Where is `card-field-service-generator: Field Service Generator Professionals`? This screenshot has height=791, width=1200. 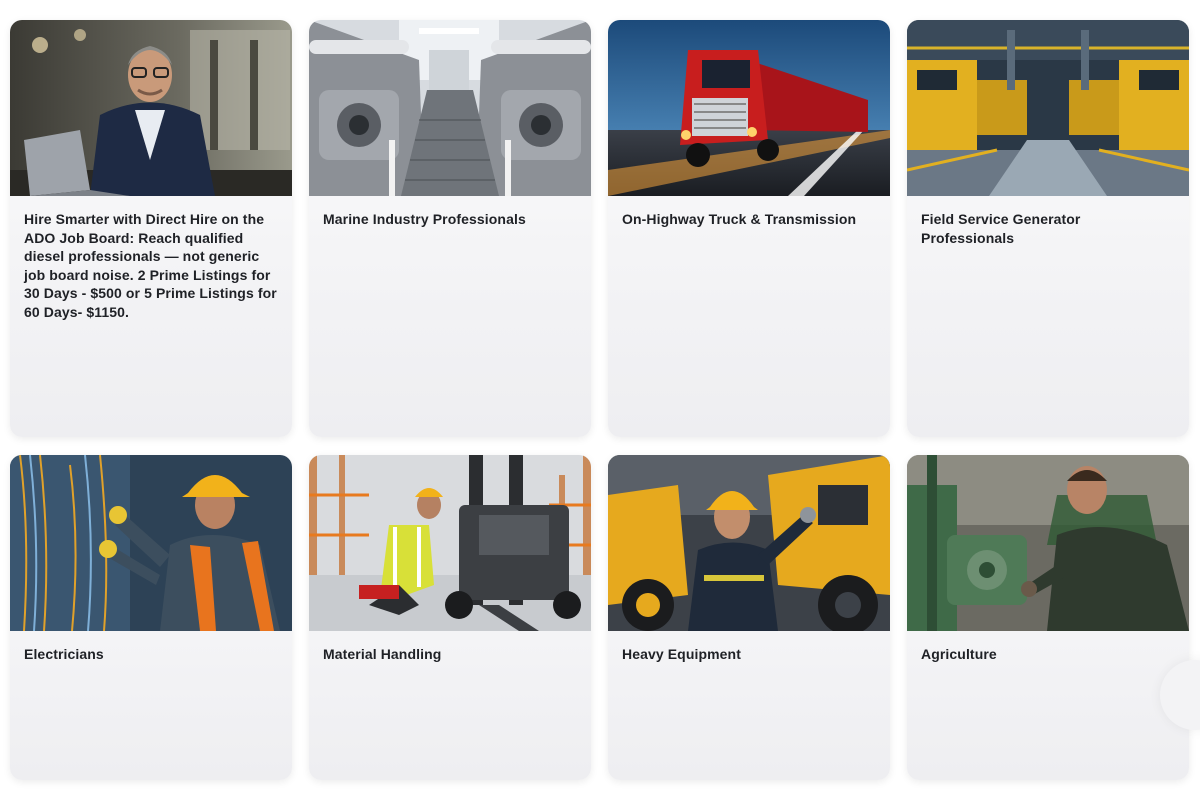
card-field-service-generator: Field Service Generator Professionals is located at coordinates (1048, 228).